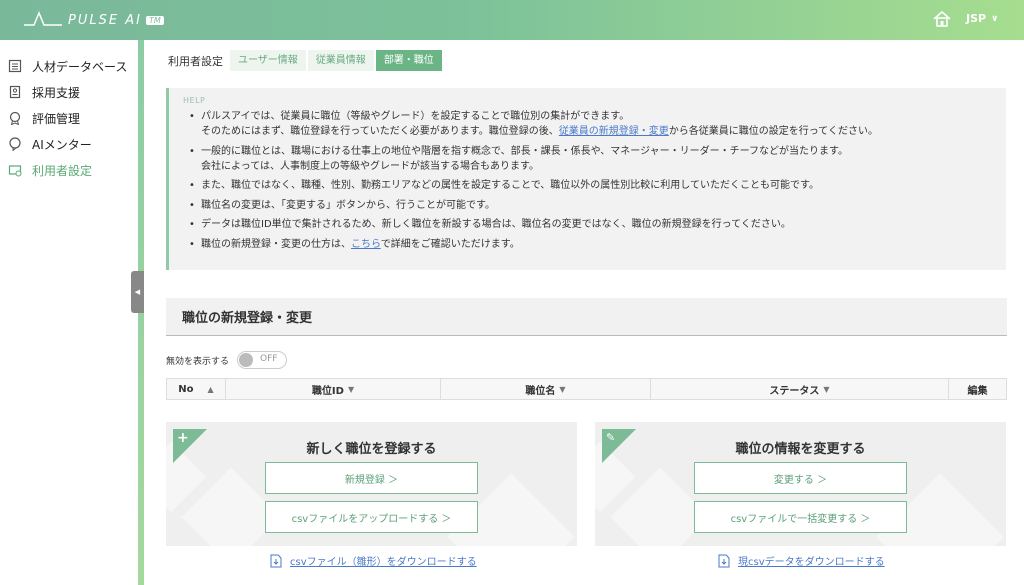 The image size is (1024, 585). Describe the element at coordinates (614, 131) in the screenshot. I see `employee-register-link: 従業員の新規登録・変更` at that location.